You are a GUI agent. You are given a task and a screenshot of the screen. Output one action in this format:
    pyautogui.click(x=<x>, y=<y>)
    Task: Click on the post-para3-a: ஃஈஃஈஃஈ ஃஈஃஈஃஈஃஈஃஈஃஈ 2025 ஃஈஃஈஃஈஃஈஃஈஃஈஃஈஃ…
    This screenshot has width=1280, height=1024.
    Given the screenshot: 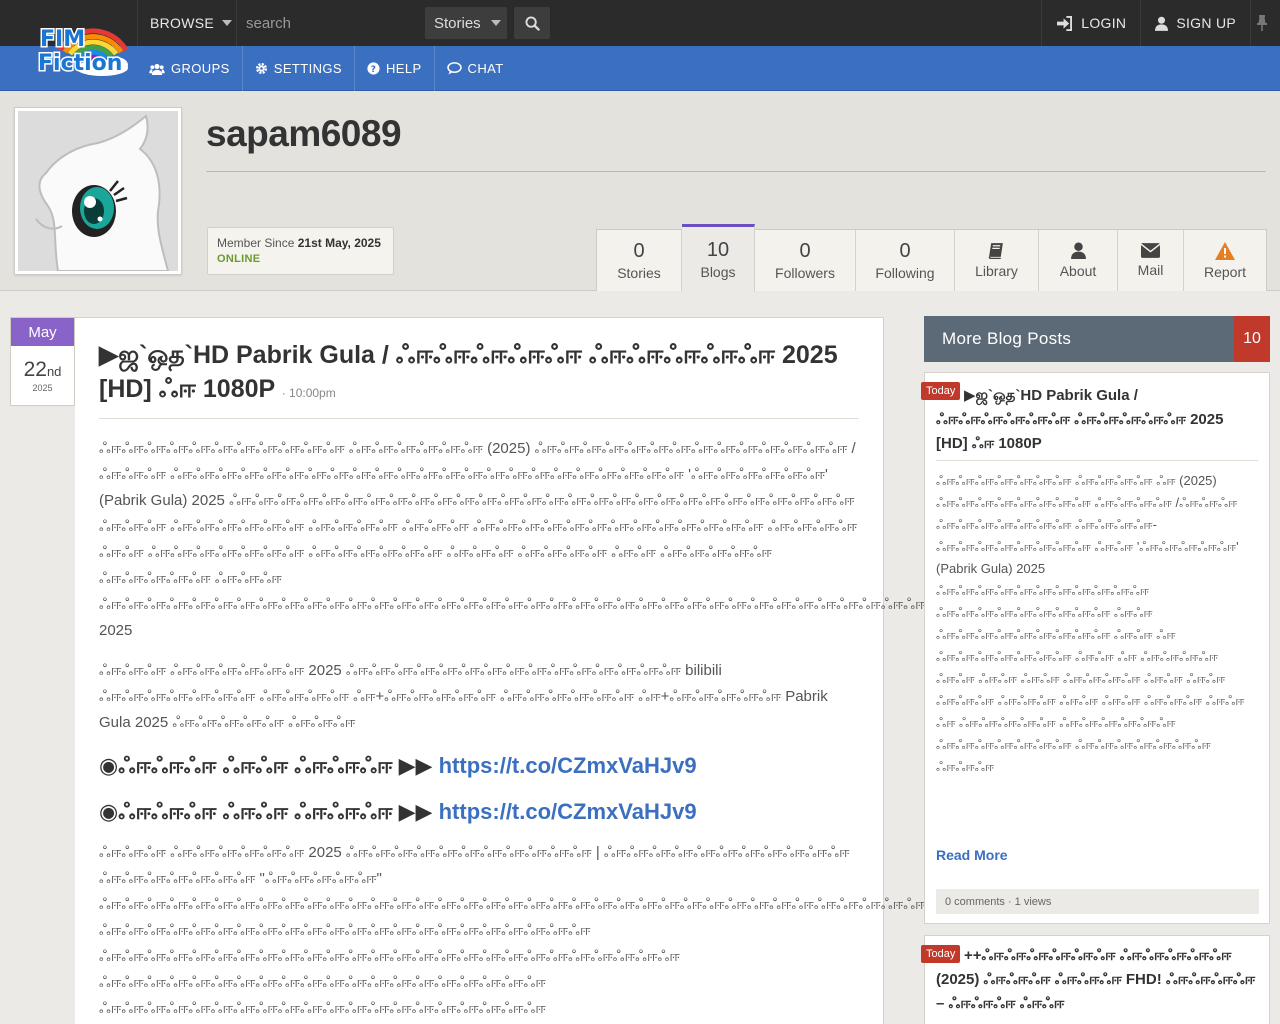 What is the action you would take?
    pyautogui.click(x=349, y=852)
    